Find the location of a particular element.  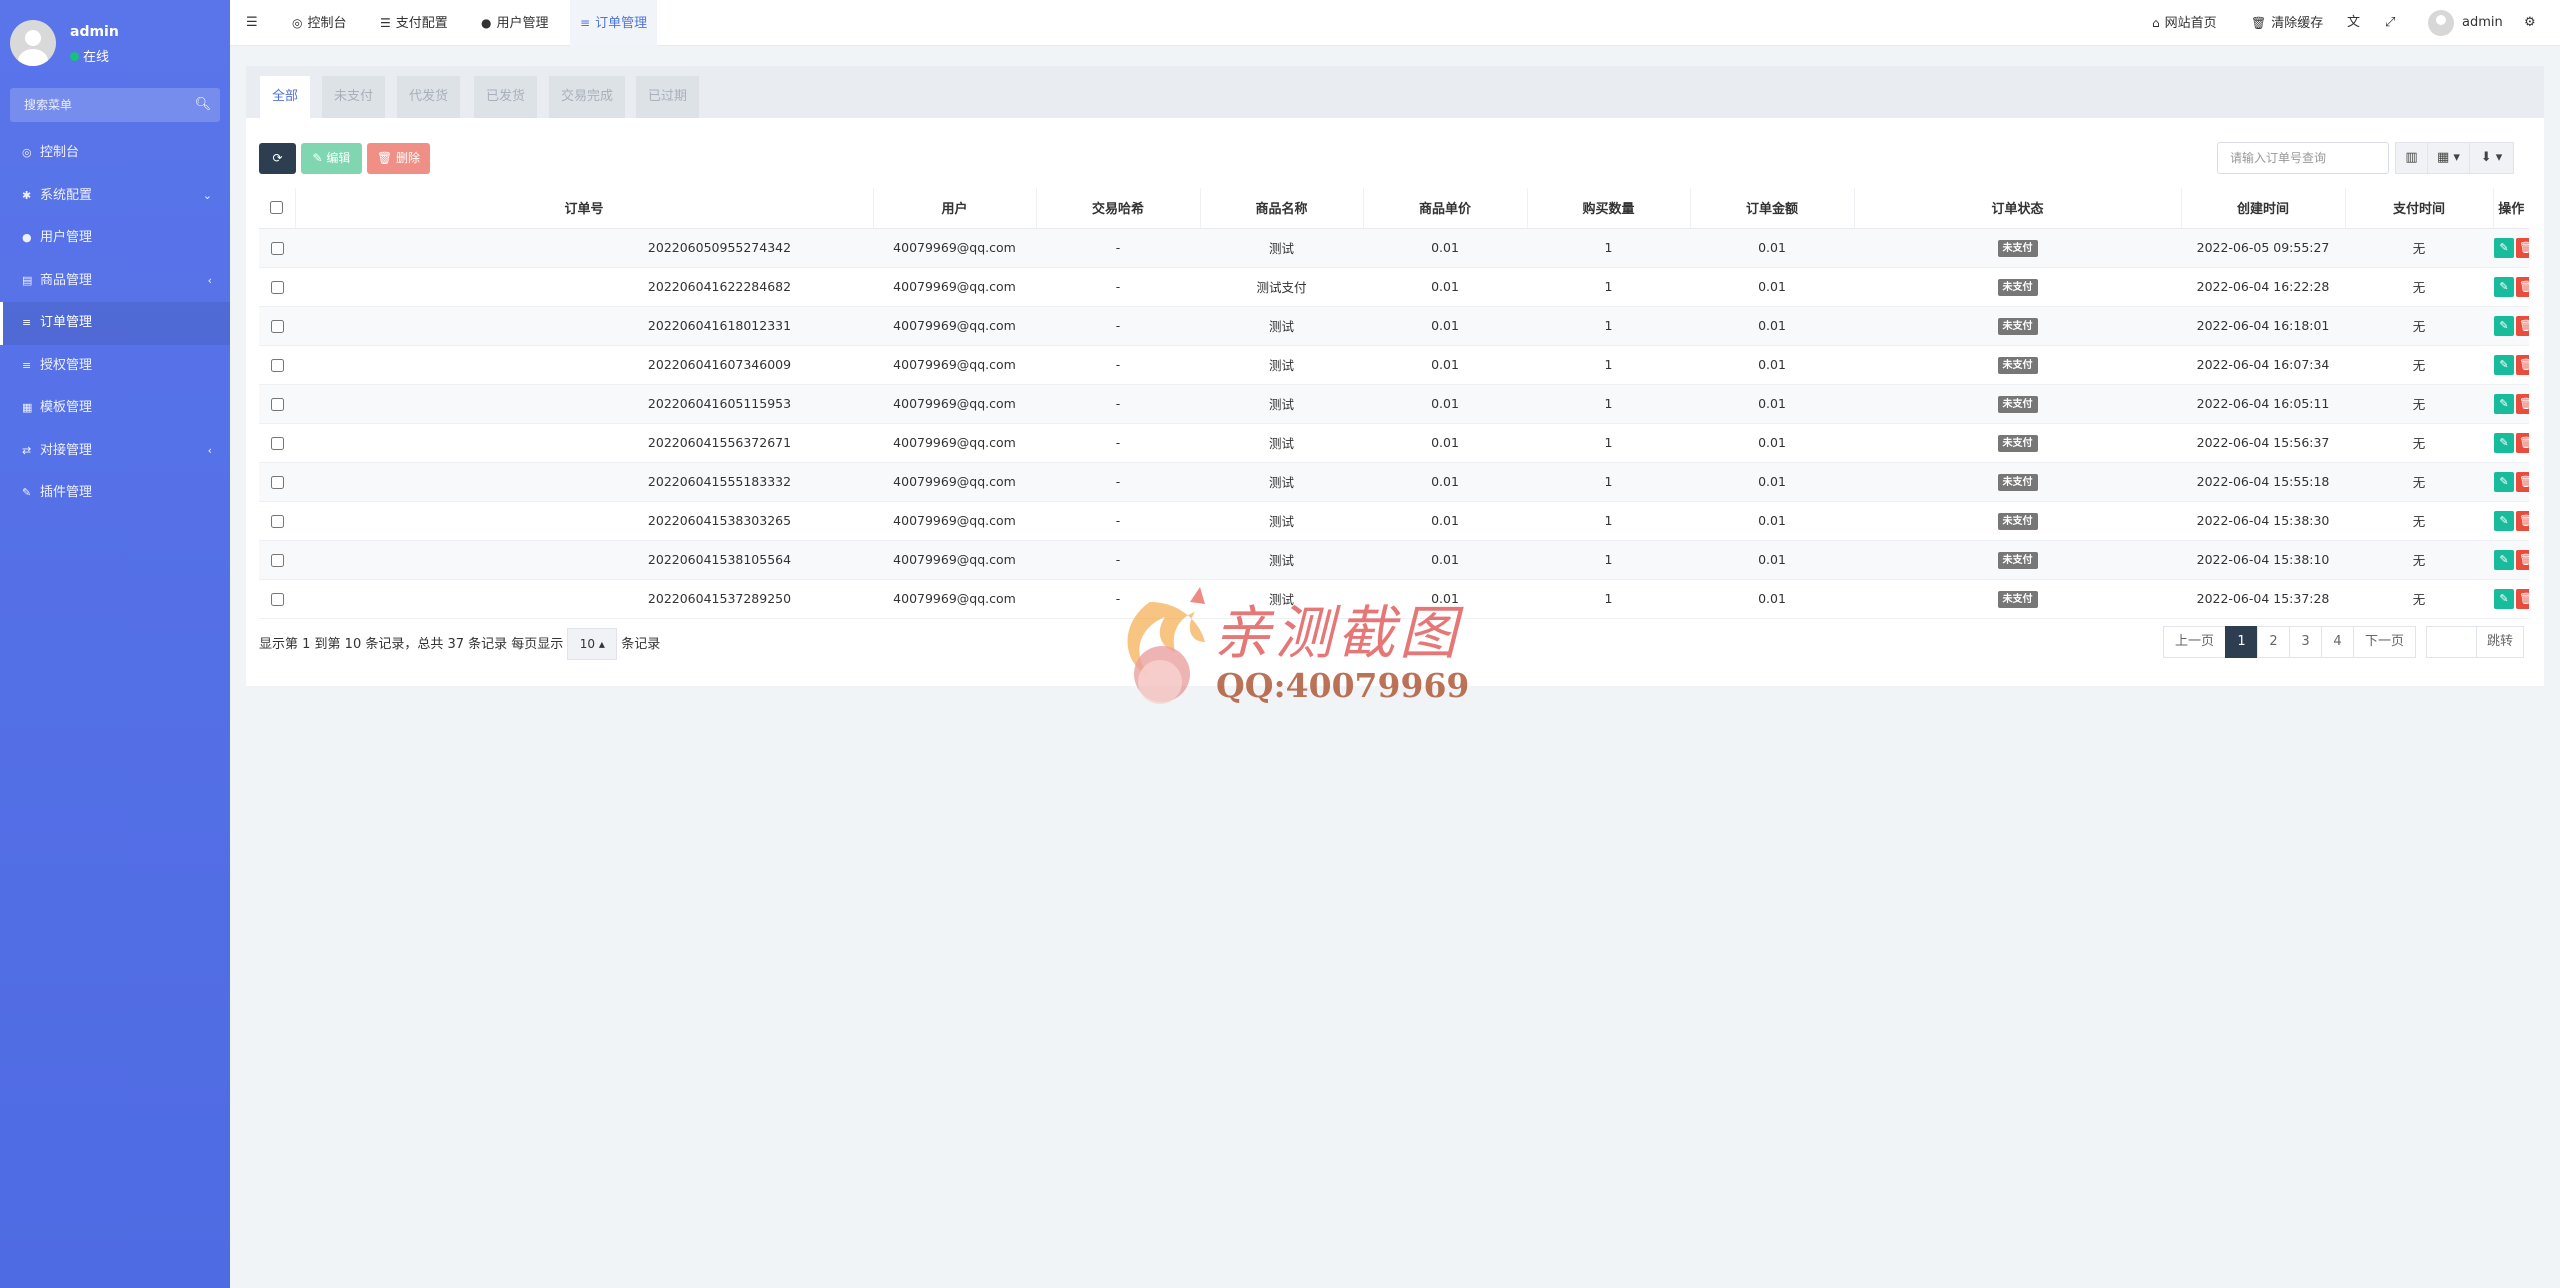

refresh-button: ⟳ is located at coordinates (277, 158).